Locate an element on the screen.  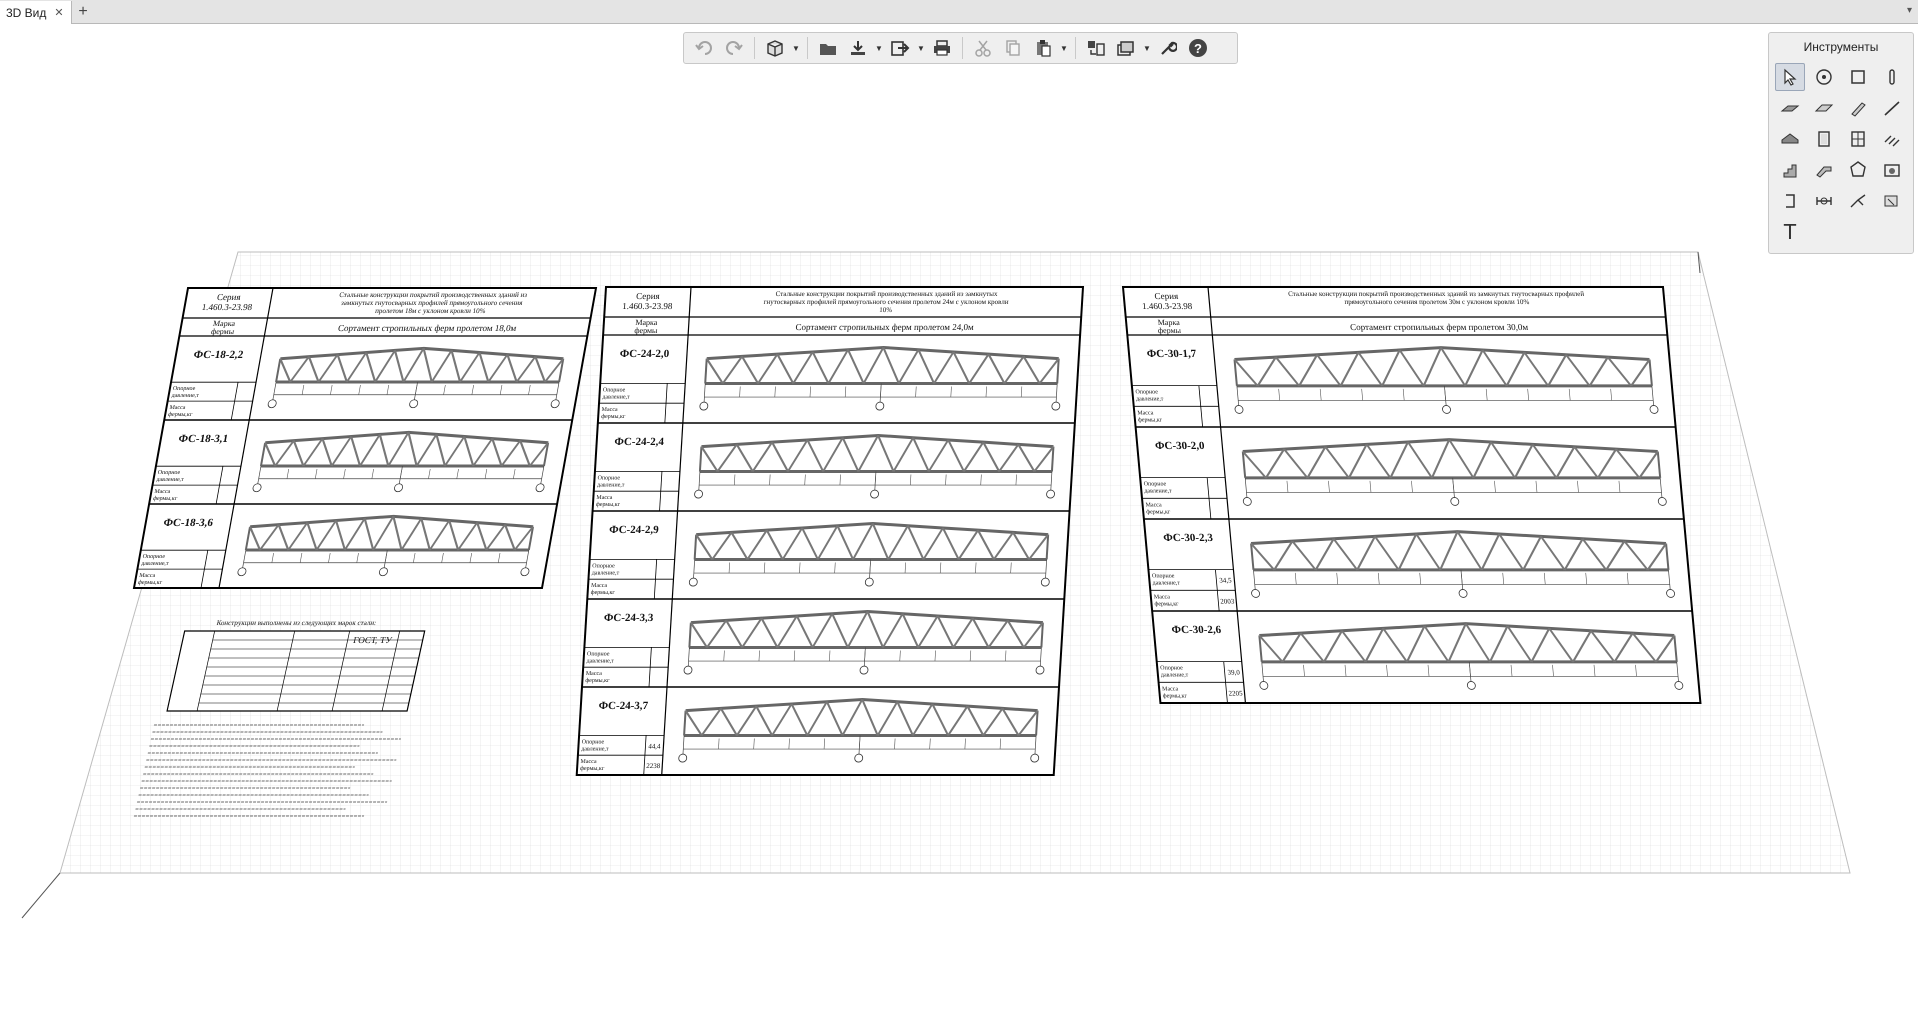
mass-value: 2238 is located at coordinates (653, 766).